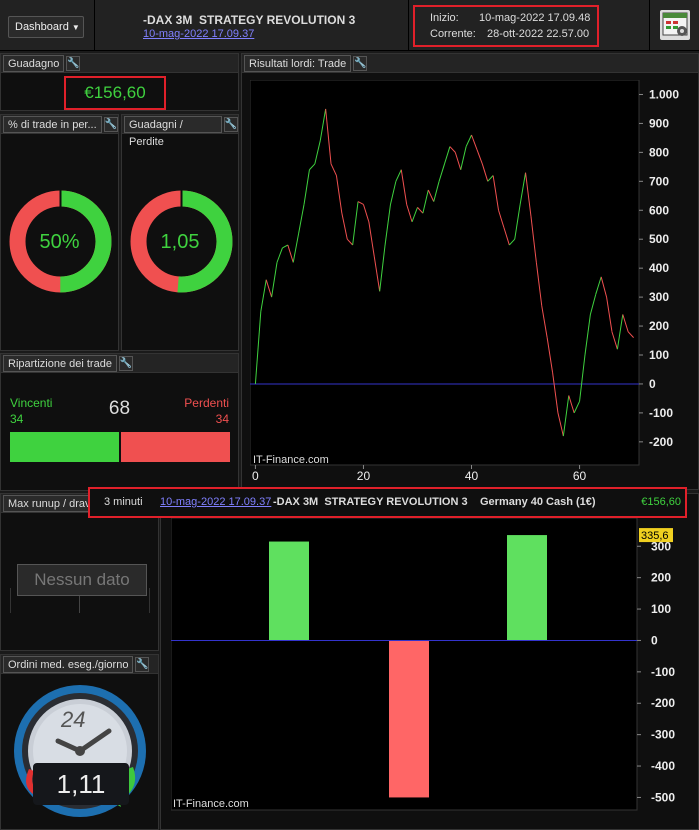  I want to click on y-tick-label: 300, so click(659, 297).